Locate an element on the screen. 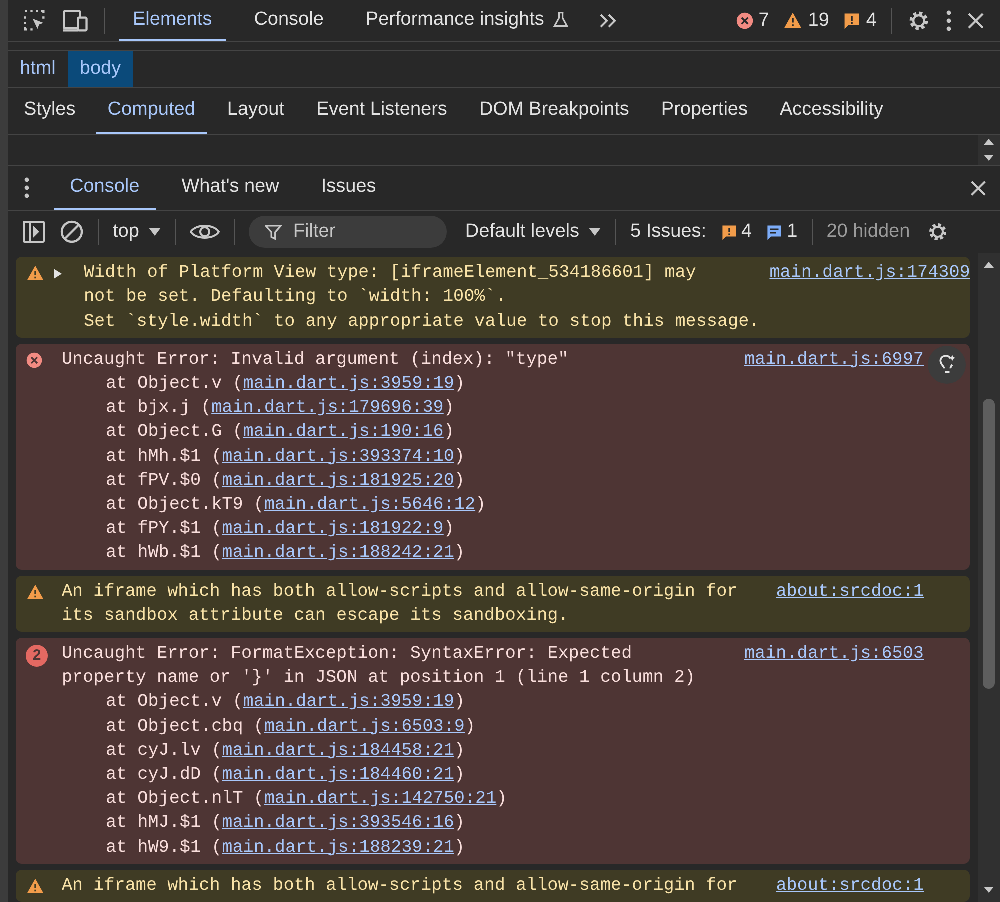  sidebar-tab: Styles is located at coordinates (50, 111).